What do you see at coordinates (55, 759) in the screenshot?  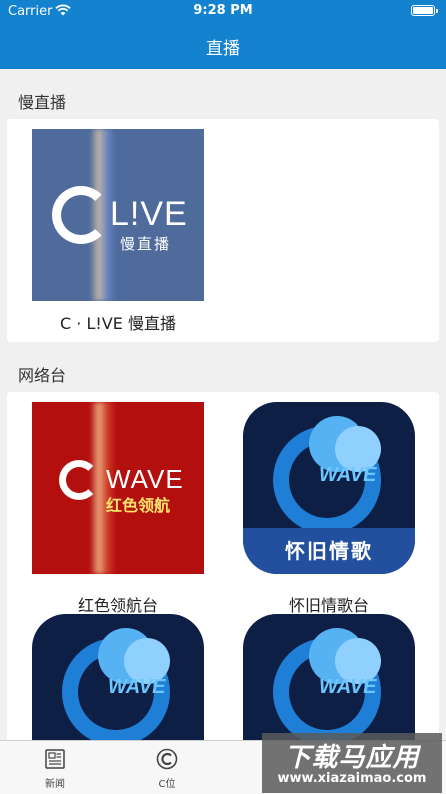 I see `newspaper-icon` at bounding box center [55, 759].